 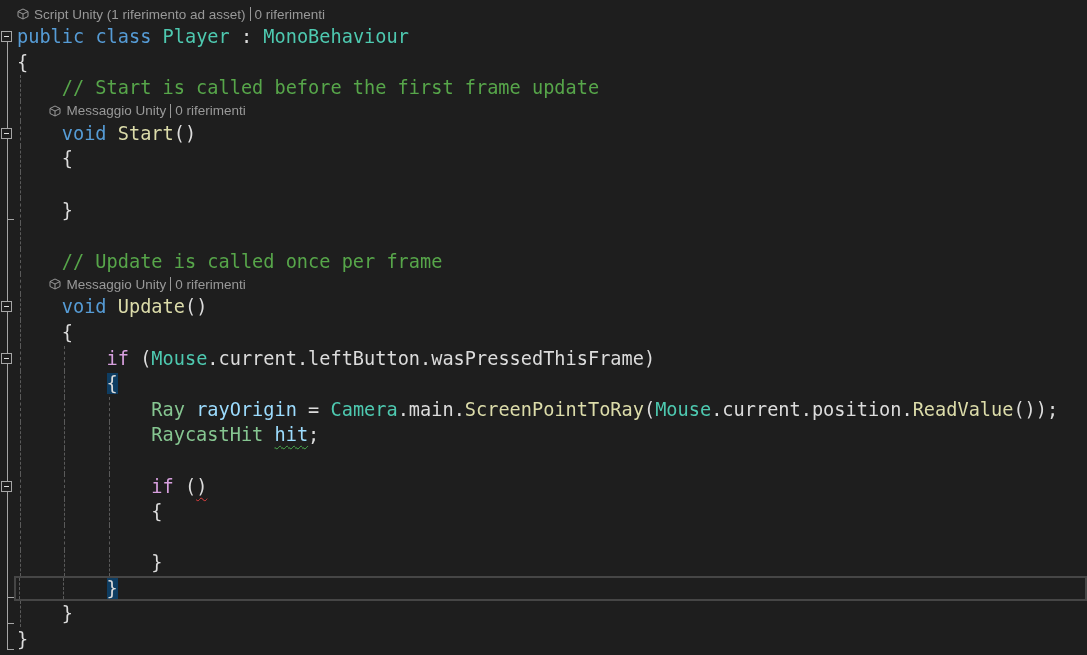 What do you see at coordinates (140, 14) in the screenshot?
I see `codelens-link: Script Unity (1 riferimento ad asset)` at bounding box center [140, 14].